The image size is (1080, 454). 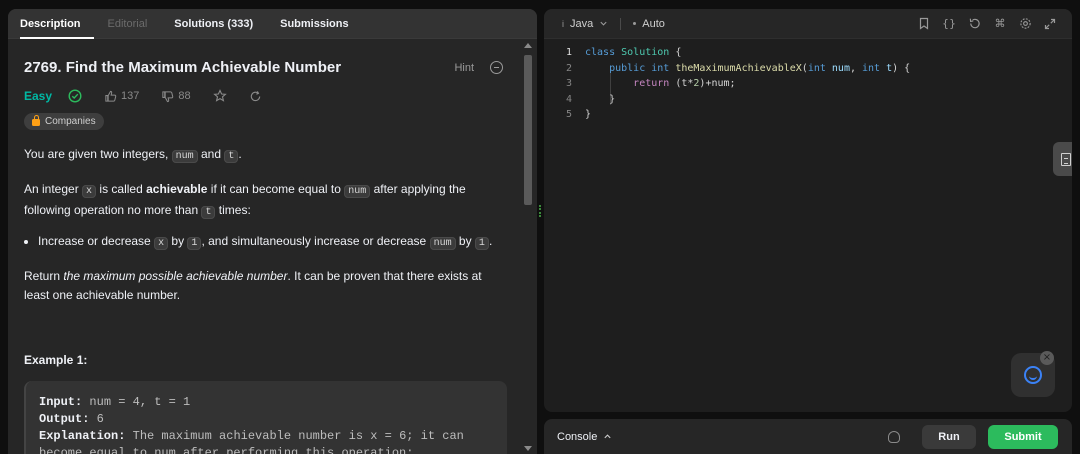 I want to click on description-paragraph-1: You are given two integers, num and t., so click(x=133, y=155).